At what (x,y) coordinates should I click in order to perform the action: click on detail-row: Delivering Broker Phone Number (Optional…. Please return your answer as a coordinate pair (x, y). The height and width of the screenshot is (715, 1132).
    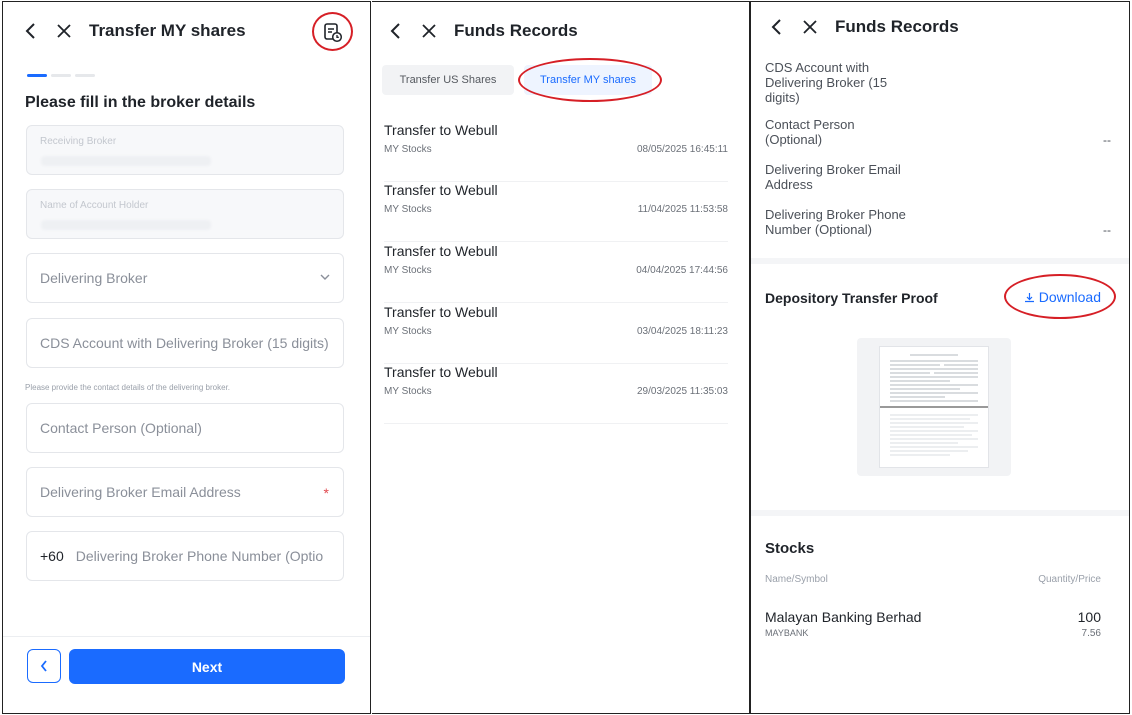
    Looking at the image, I should click on (938, 223).